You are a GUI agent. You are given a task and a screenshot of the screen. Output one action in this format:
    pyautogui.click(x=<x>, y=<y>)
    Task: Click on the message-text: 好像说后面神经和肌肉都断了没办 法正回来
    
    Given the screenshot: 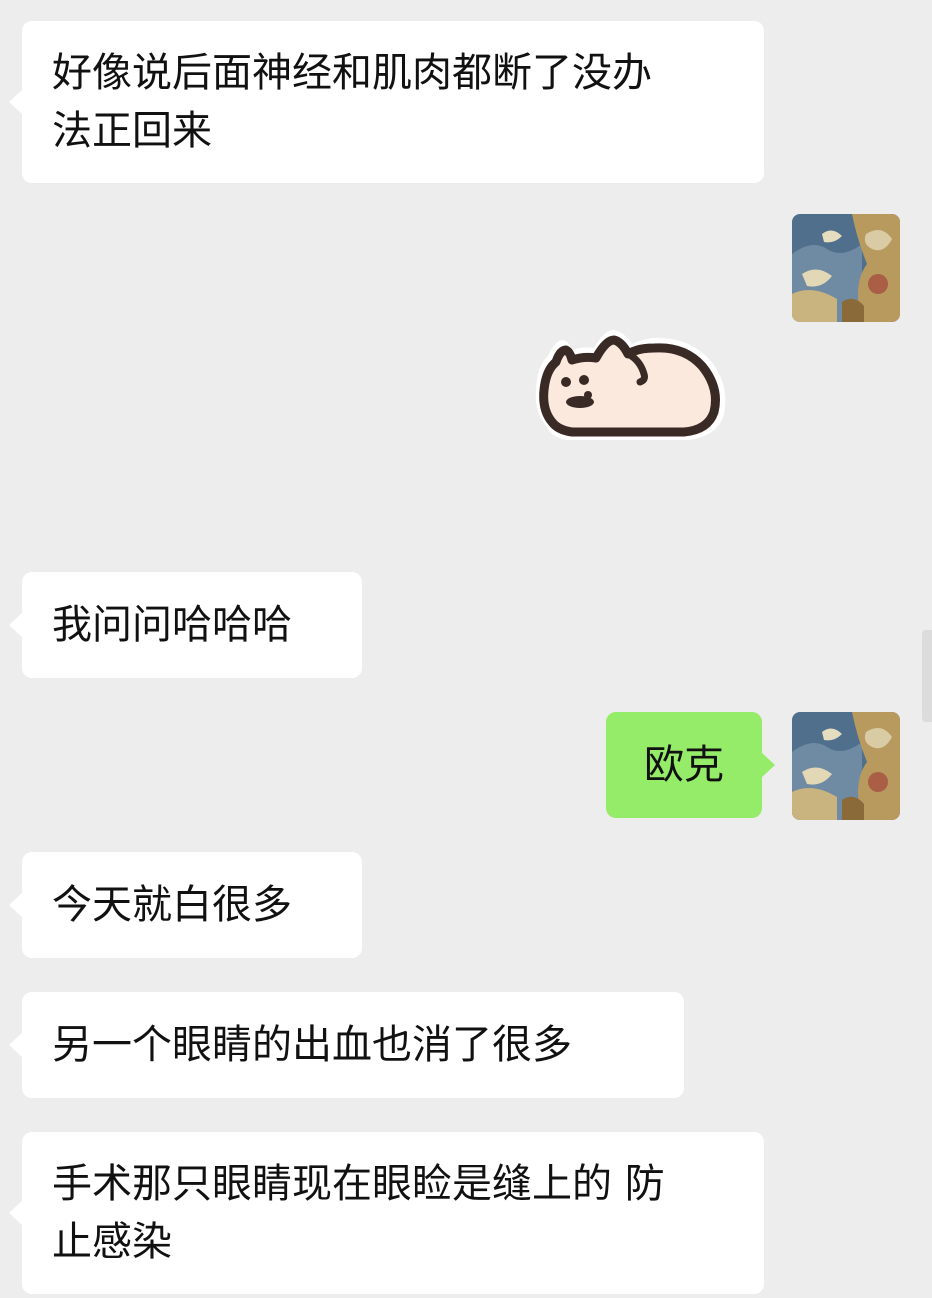 What is the action you would take?
    pyautogui.click(x=352, y=102)
    